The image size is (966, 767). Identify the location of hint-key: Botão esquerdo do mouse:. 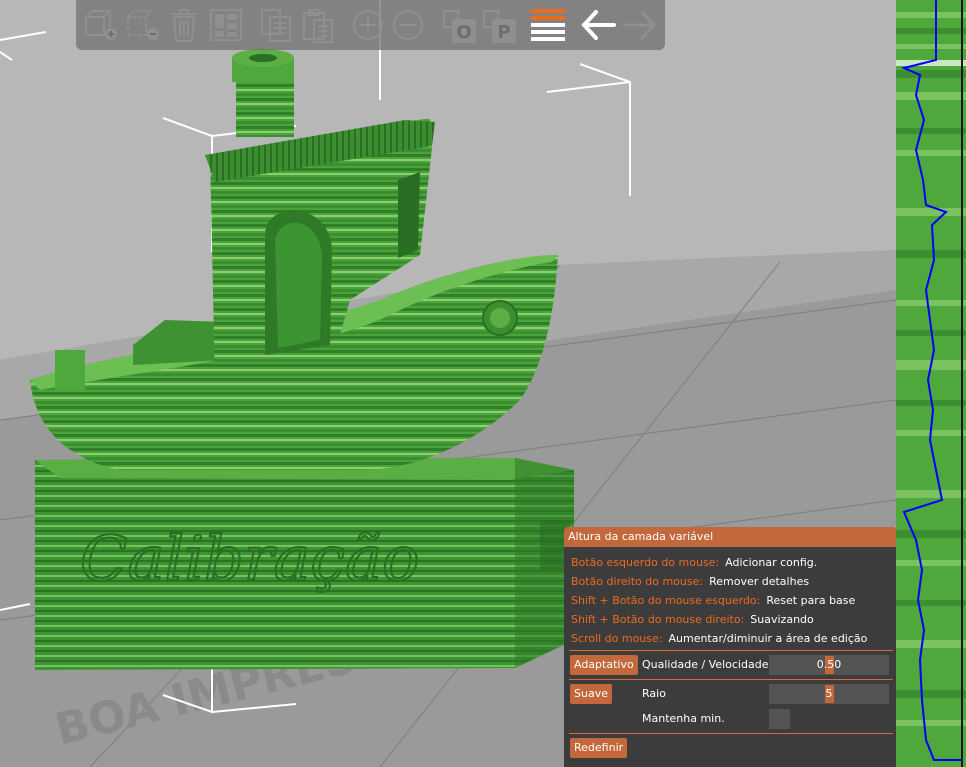
(645, 562).